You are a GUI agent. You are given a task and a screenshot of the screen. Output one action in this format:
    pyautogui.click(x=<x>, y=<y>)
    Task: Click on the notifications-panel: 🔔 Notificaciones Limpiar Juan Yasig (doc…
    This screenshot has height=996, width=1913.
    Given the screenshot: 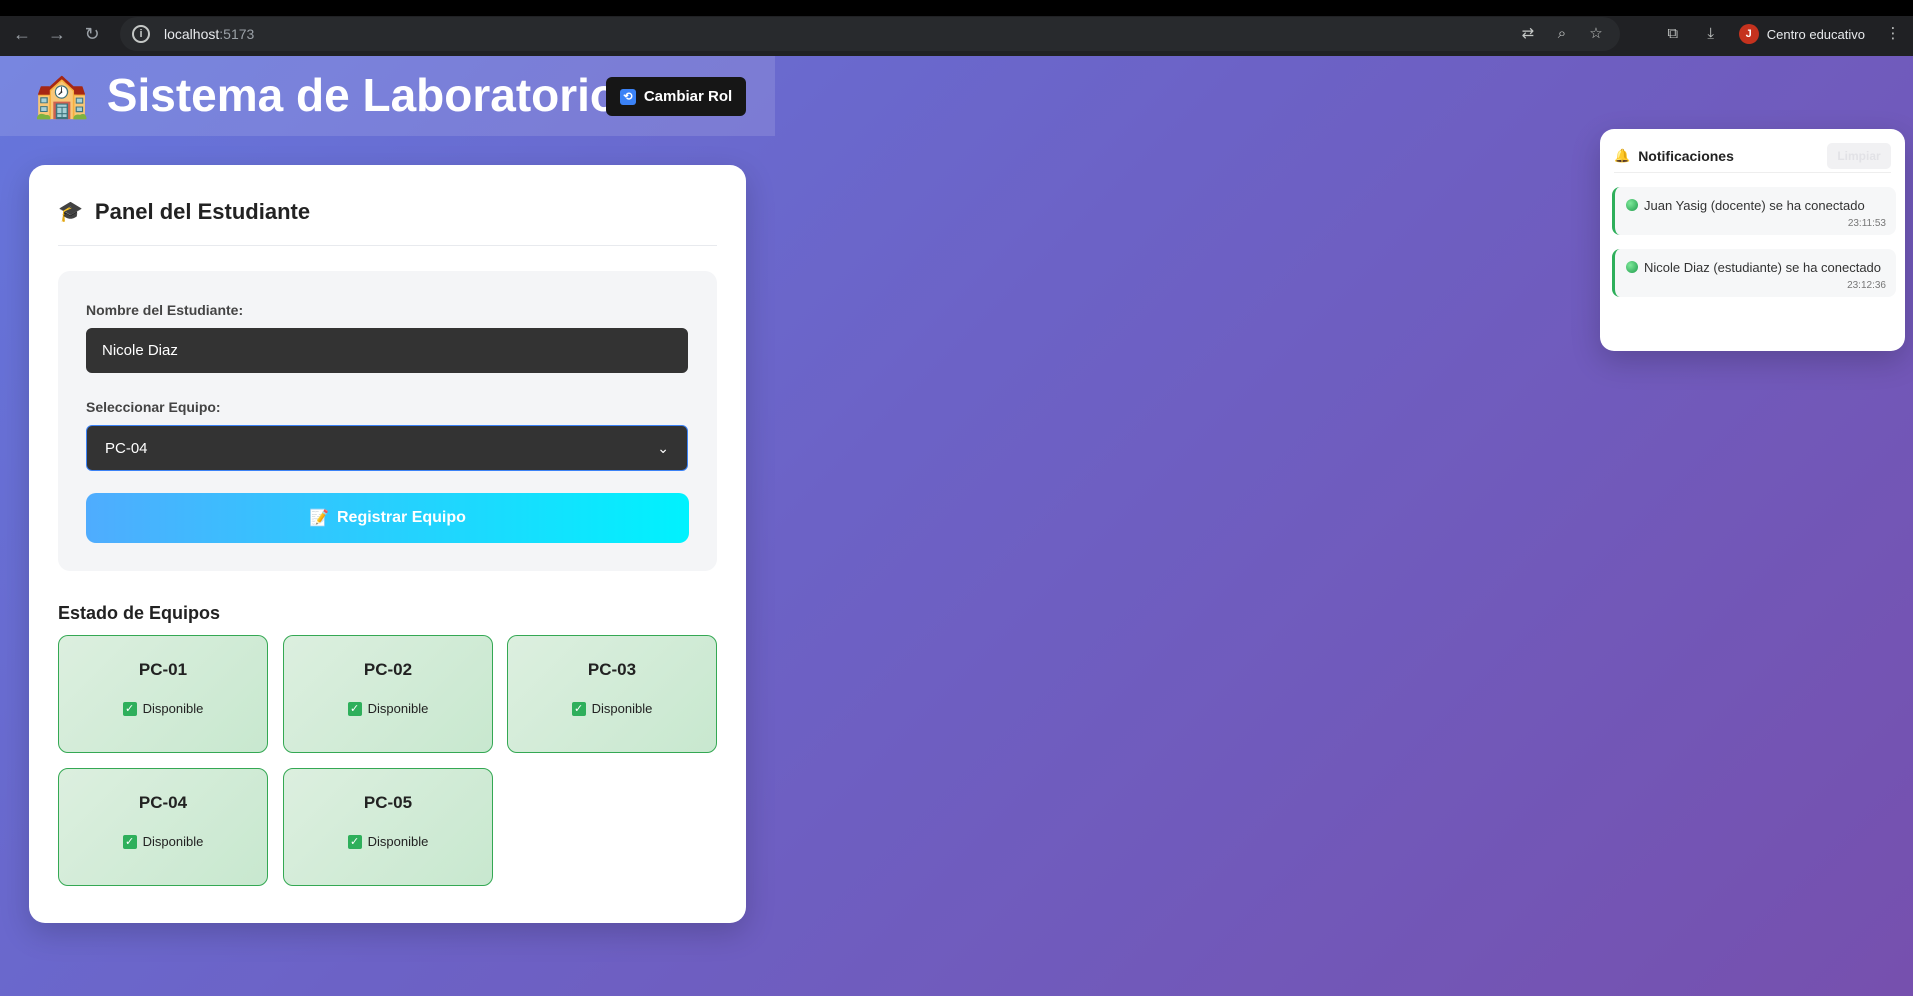 What is the action you would take?
    pyautogui.click(x=1752, y=240)
    